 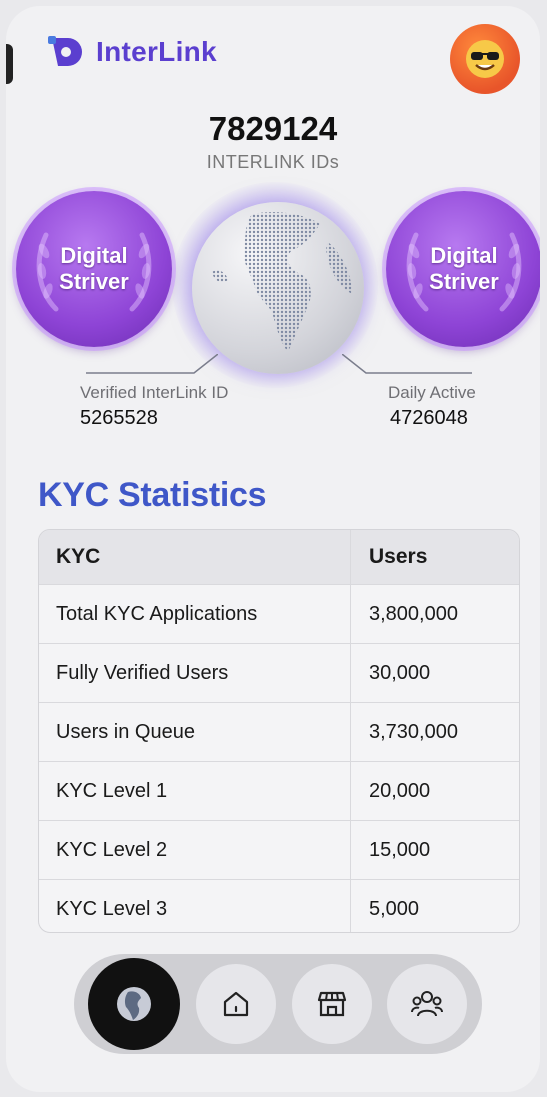 I want to click on badge-digital-striver-left: Digital Striver, so click(x=94, y=269).